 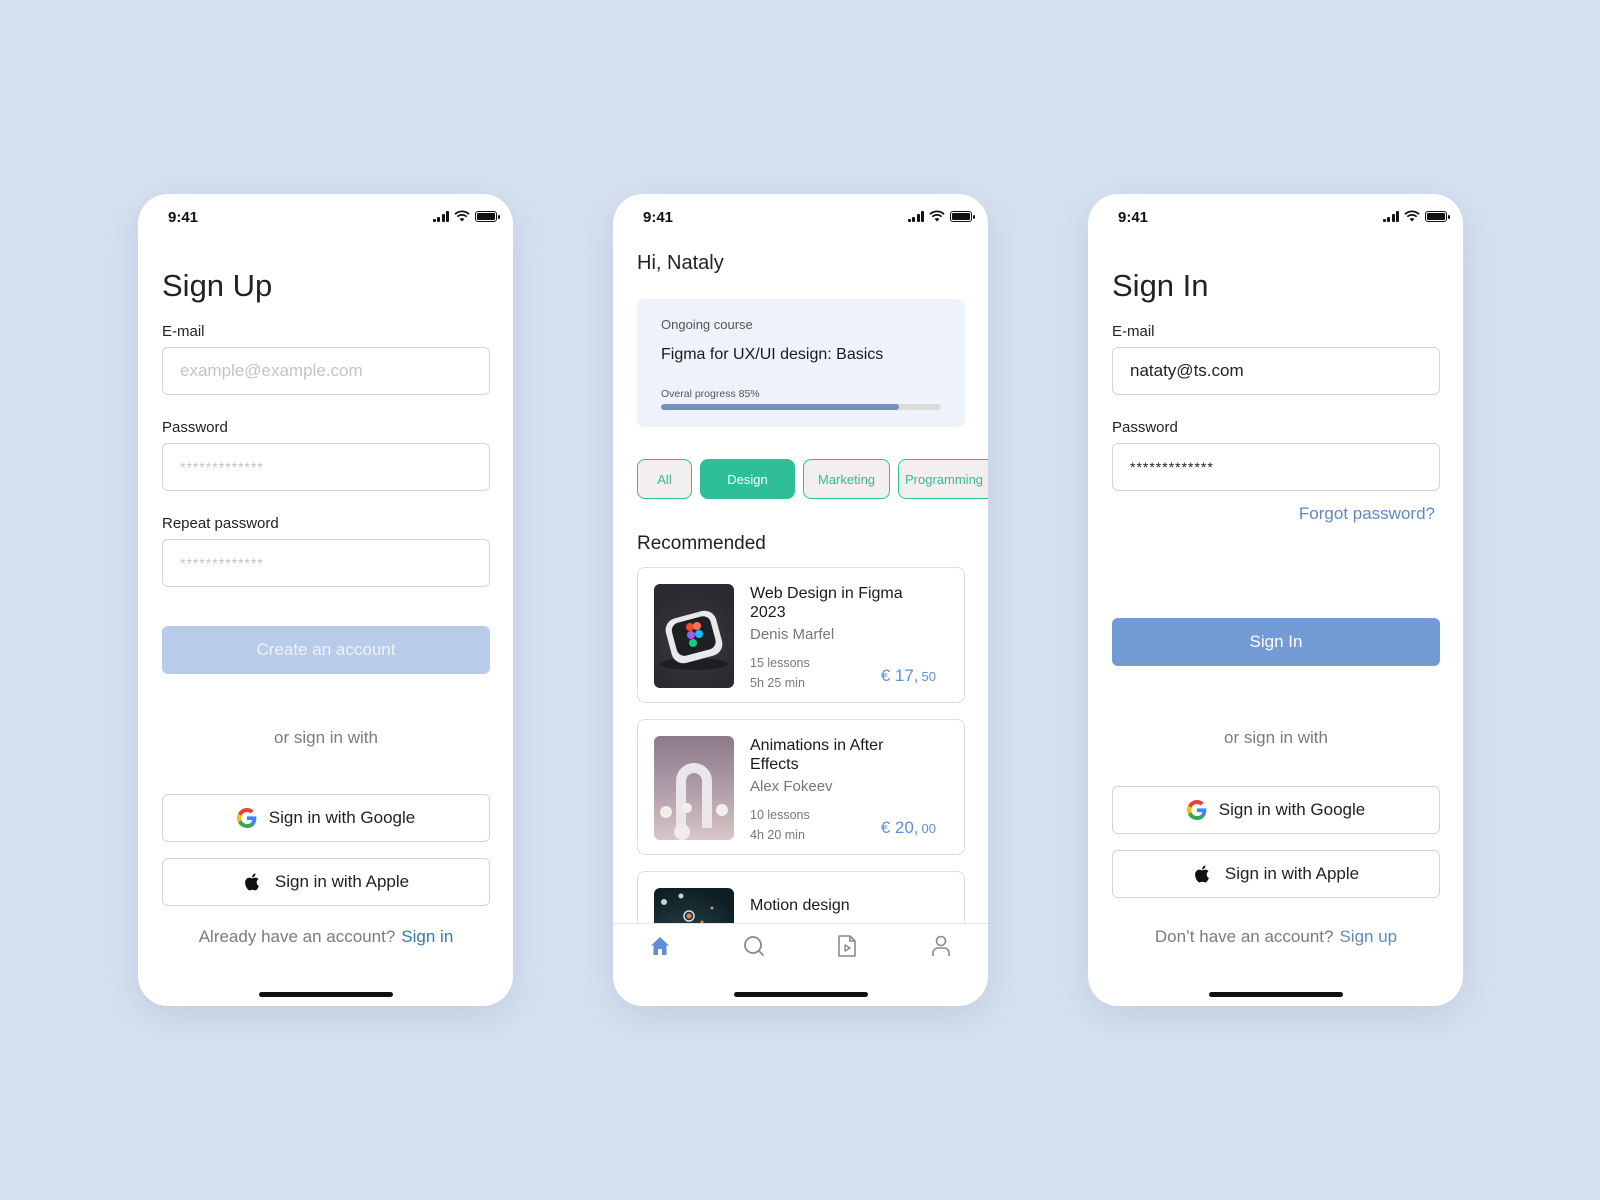 I want to click on course-duration: 4h 20 min, so click(x=777, y=835).